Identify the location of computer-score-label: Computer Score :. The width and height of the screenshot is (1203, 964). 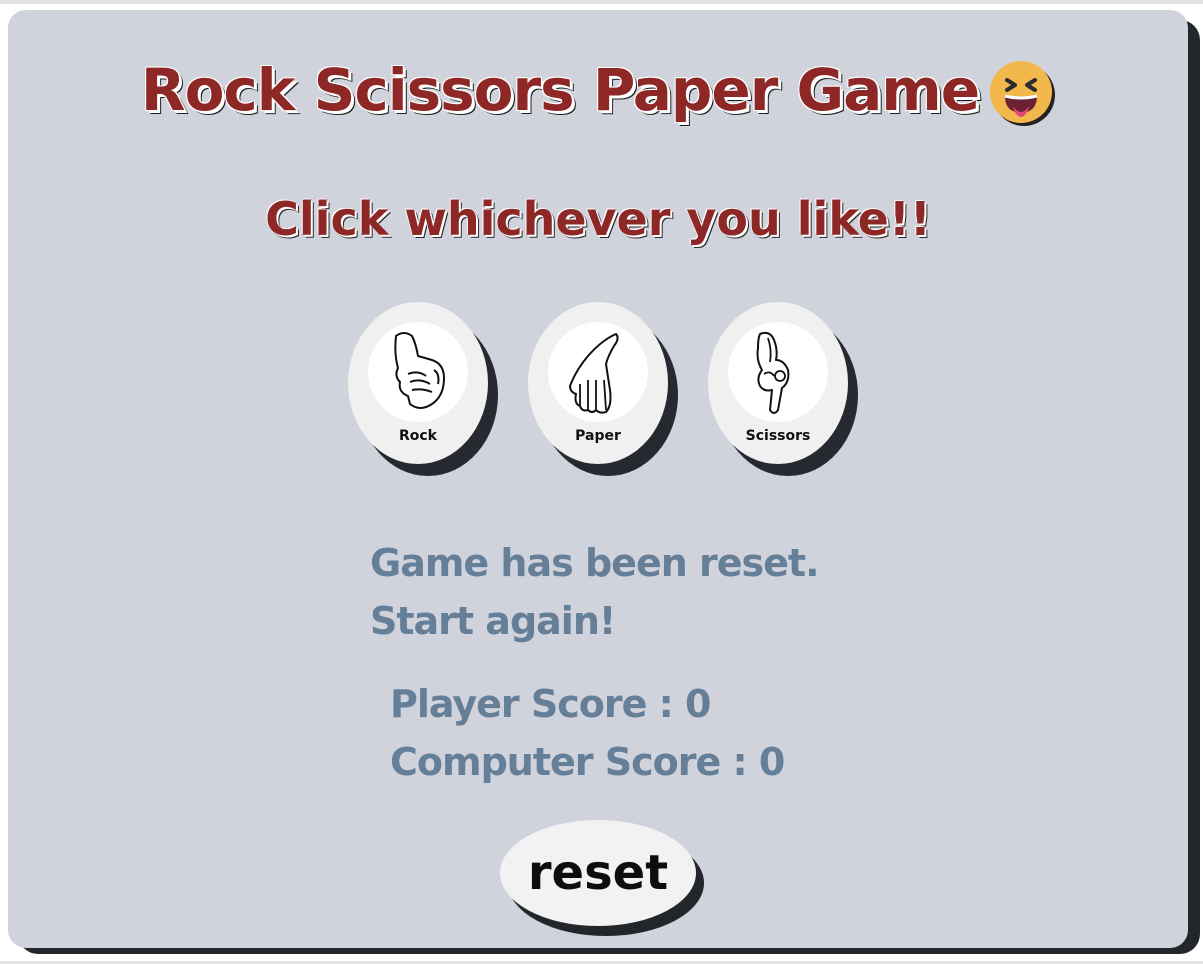
(574, 762).